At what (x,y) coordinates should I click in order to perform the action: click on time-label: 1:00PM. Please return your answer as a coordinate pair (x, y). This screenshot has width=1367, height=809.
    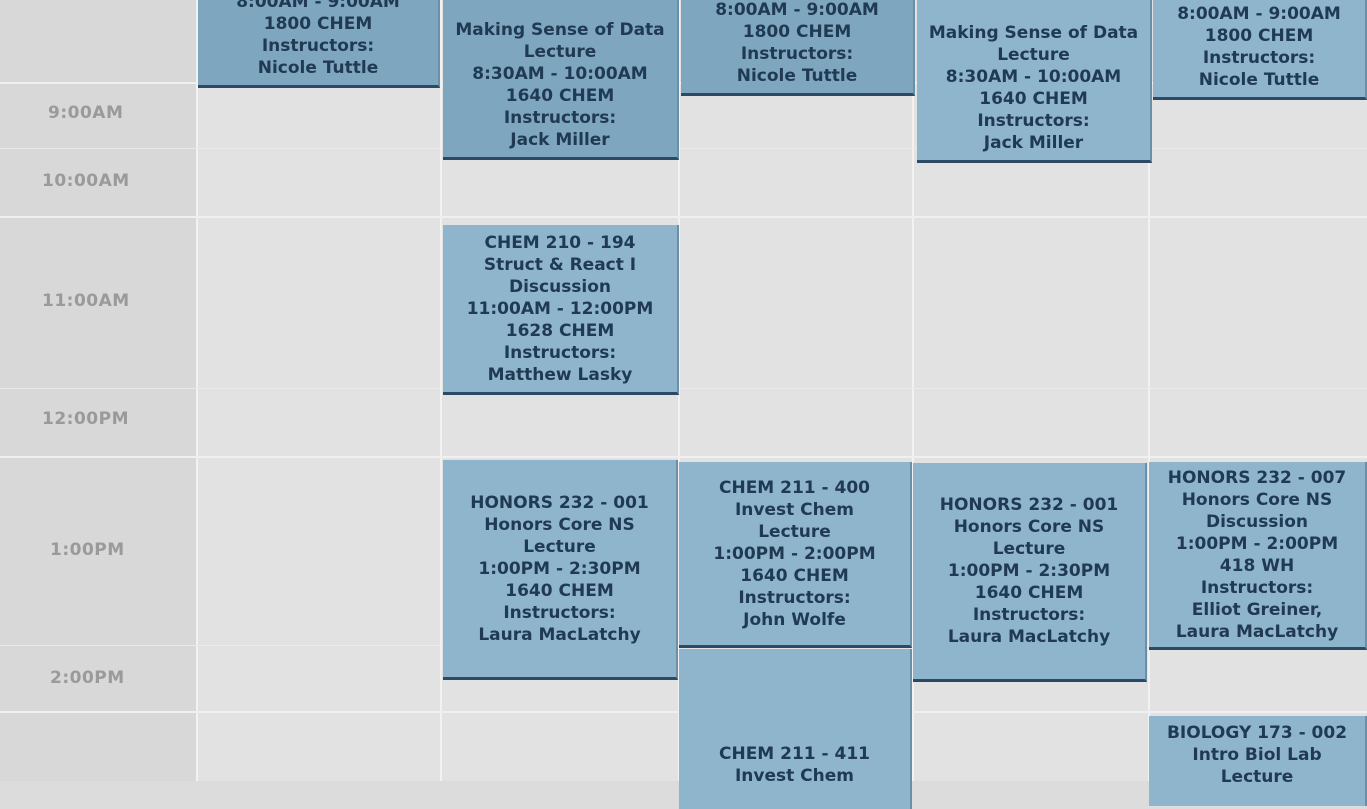
    Looking at the image, I should click on (87, 550).